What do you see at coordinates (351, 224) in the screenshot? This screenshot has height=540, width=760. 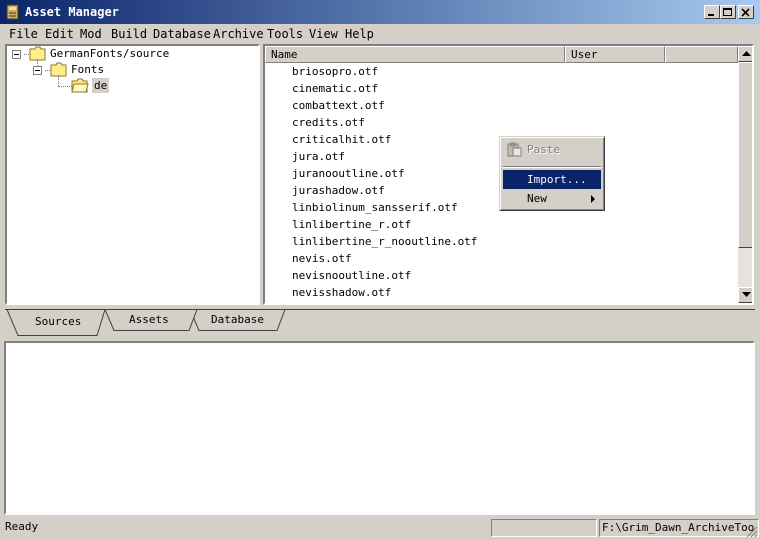 I see `list-item: linlibertine_r.otf` at bounding box center [351, 224].